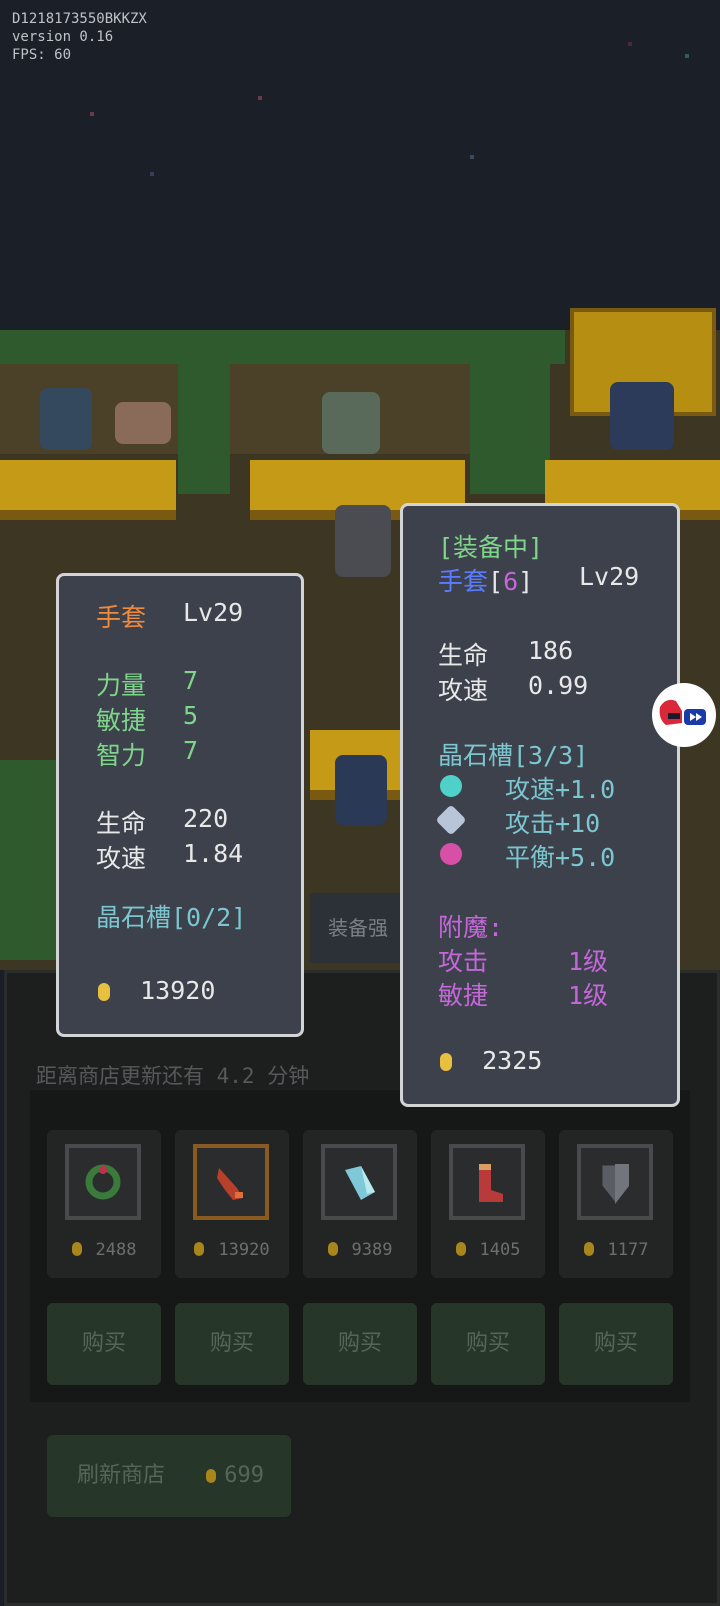 This screenshot has height=1606, width=720. I want to click on equipped-label: [装备中], so click(491, 547).